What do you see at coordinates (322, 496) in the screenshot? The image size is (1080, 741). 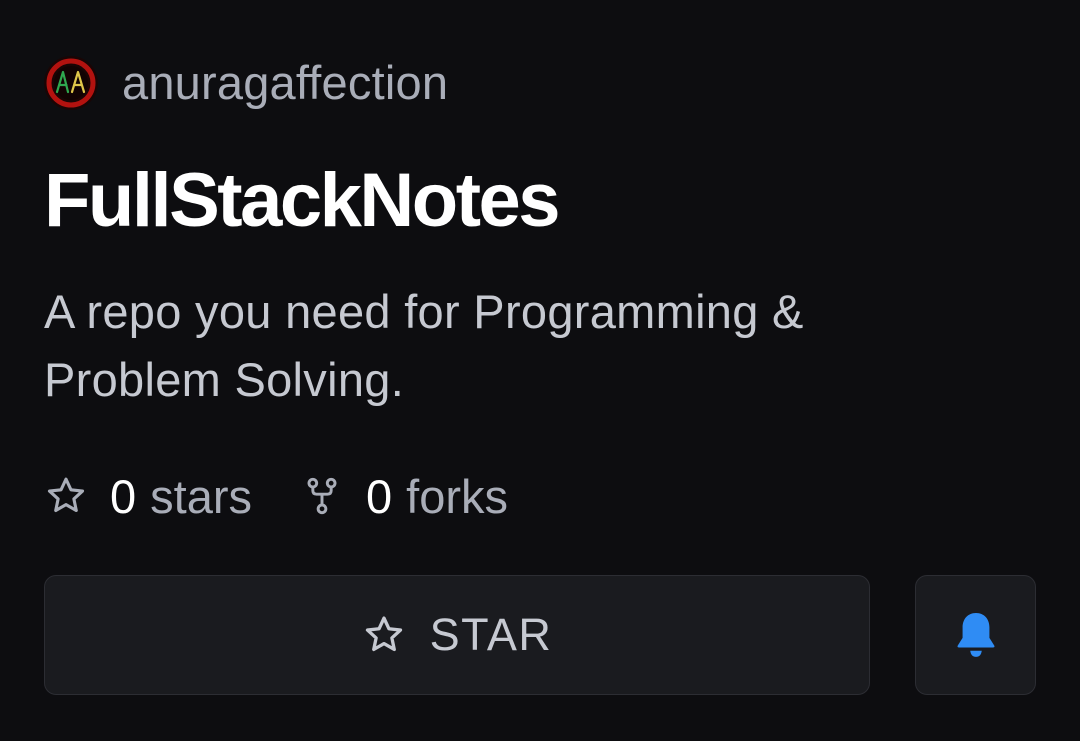 I see `fork-icon` at bounding box center [322, 496].